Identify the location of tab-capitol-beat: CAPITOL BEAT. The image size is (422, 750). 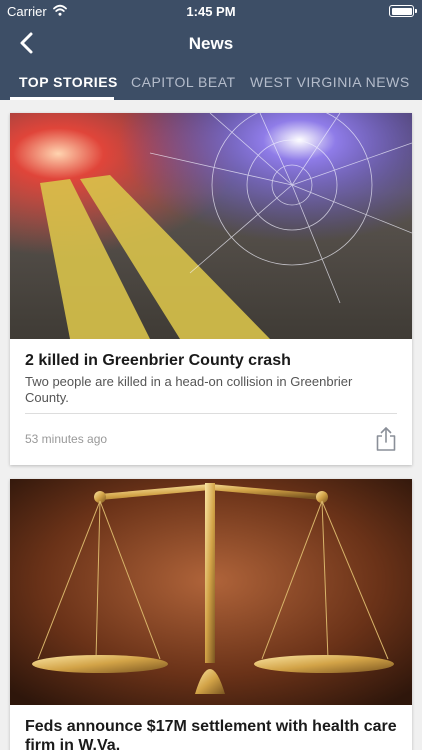
(183, 82).